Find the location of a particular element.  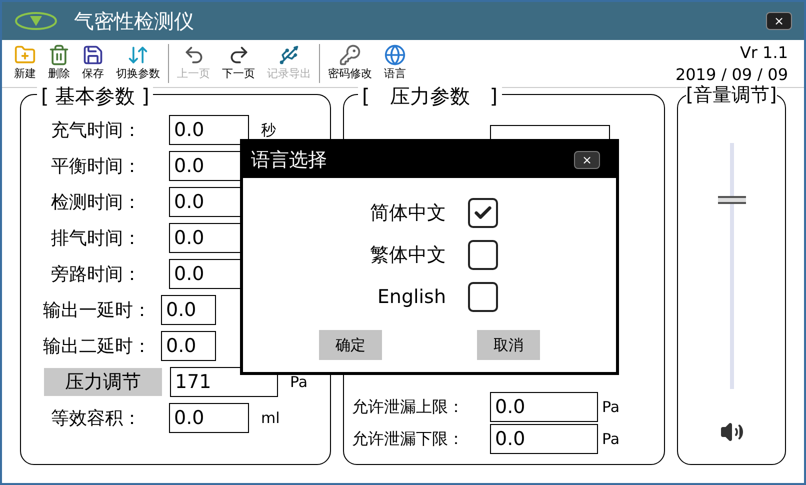

toolbar-button: 保存 is located at coordinates (93, 63).